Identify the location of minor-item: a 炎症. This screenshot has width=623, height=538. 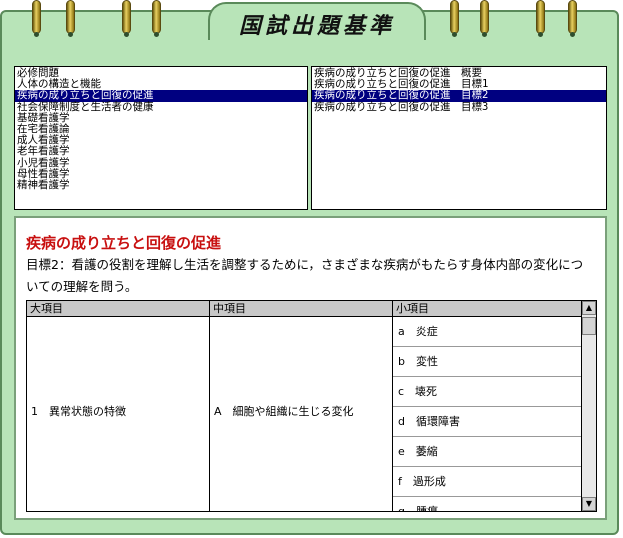
(487, 332).